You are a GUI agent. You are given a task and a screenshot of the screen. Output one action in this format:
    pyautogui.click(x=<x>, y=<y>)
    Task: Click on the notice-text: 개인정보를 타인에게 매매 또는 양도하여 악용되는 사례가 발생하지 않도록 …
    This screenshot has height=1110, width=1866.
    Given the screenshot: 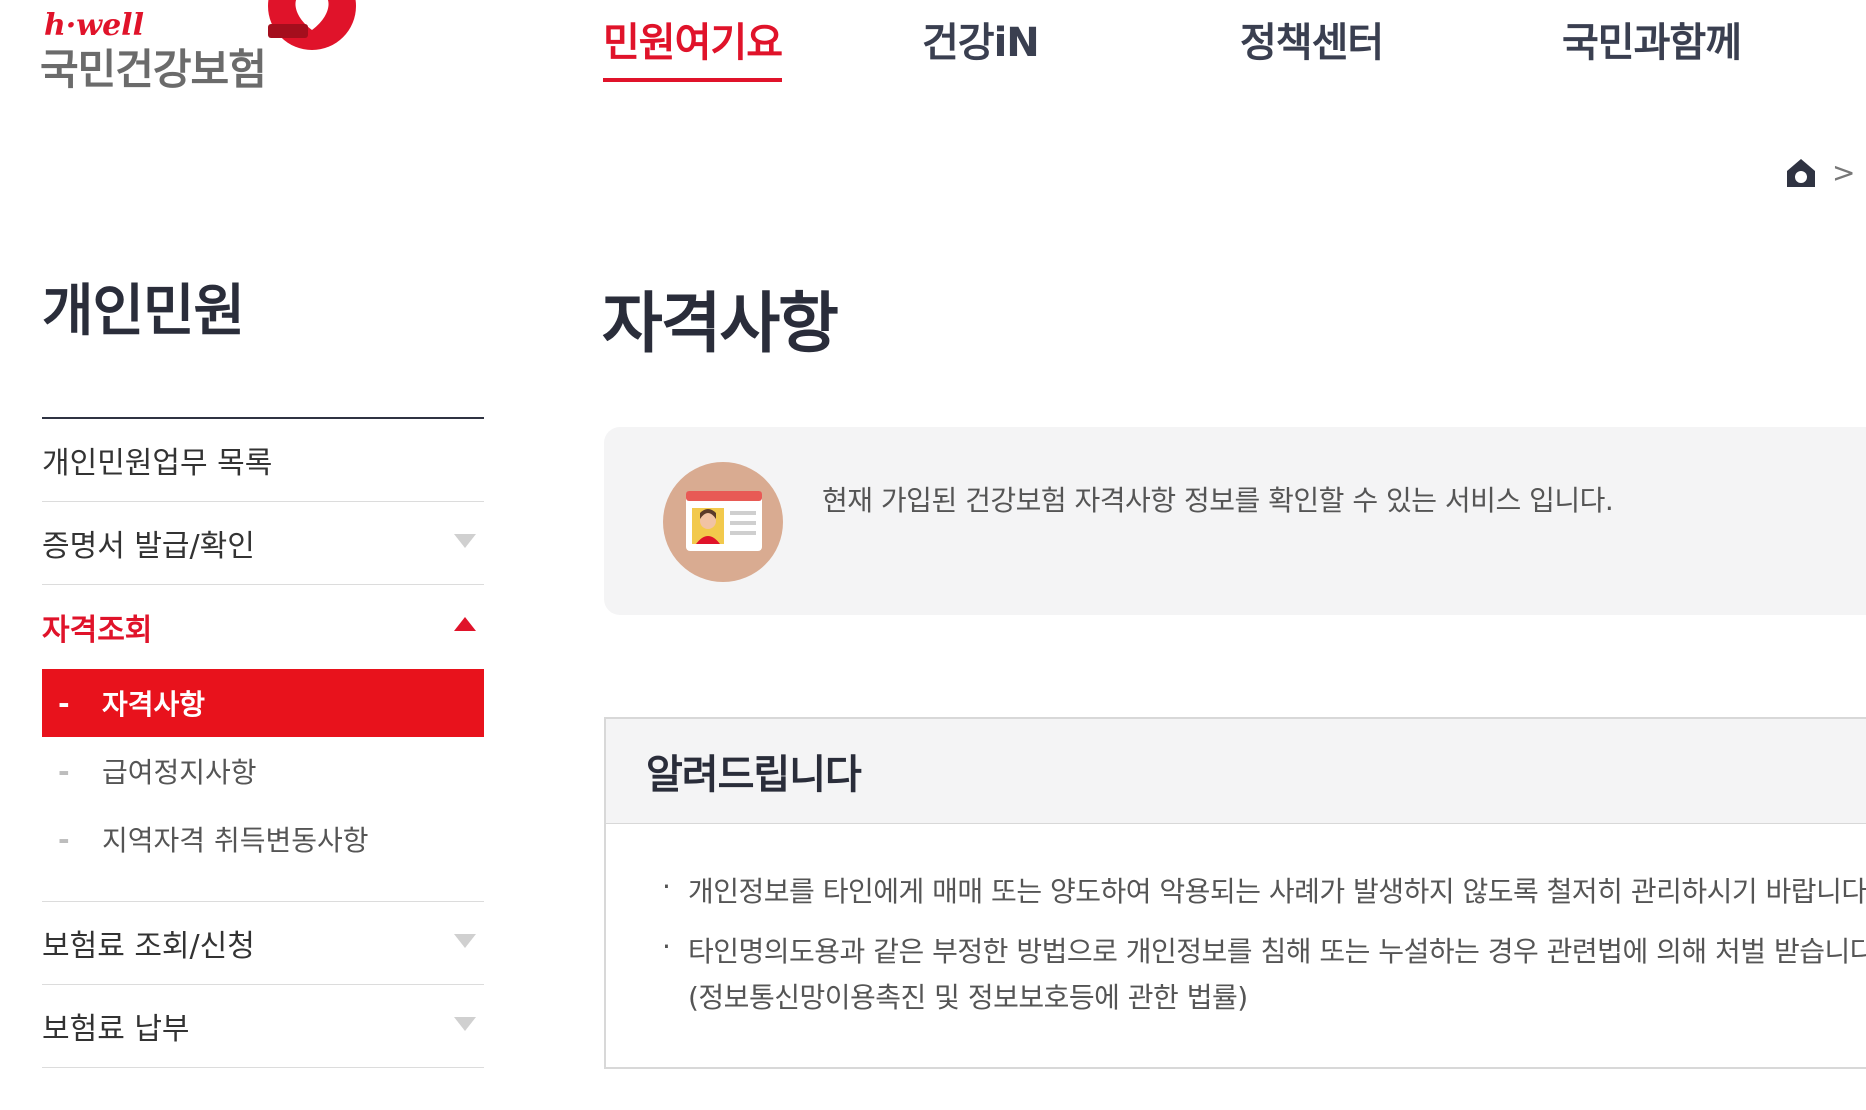 What is the action you would take?
    pyautogui.click(x=1277, y=891)
    